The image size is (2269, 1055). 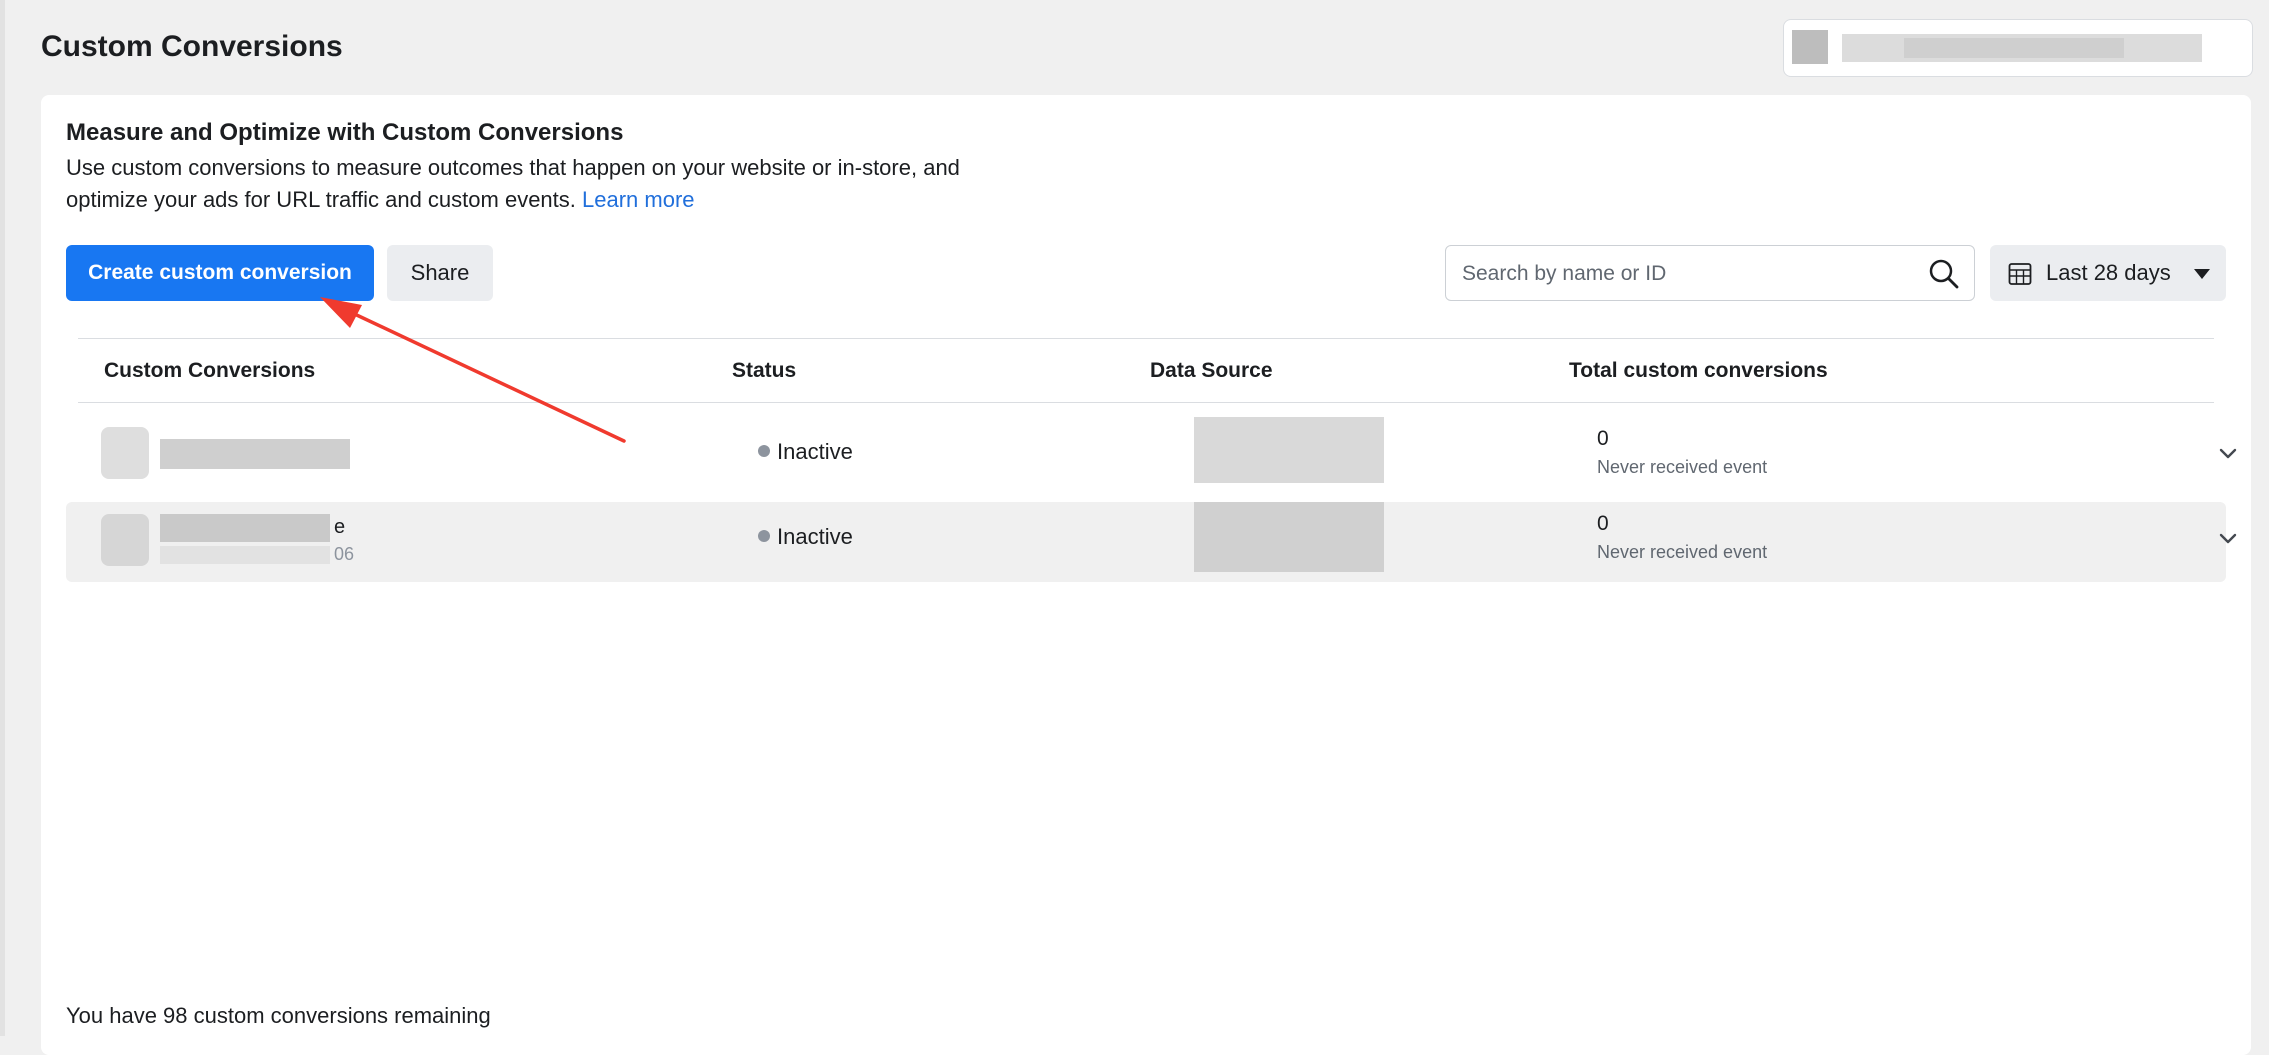 I want to click on learn-more-link: Learn more, so click(x=638, y=199).